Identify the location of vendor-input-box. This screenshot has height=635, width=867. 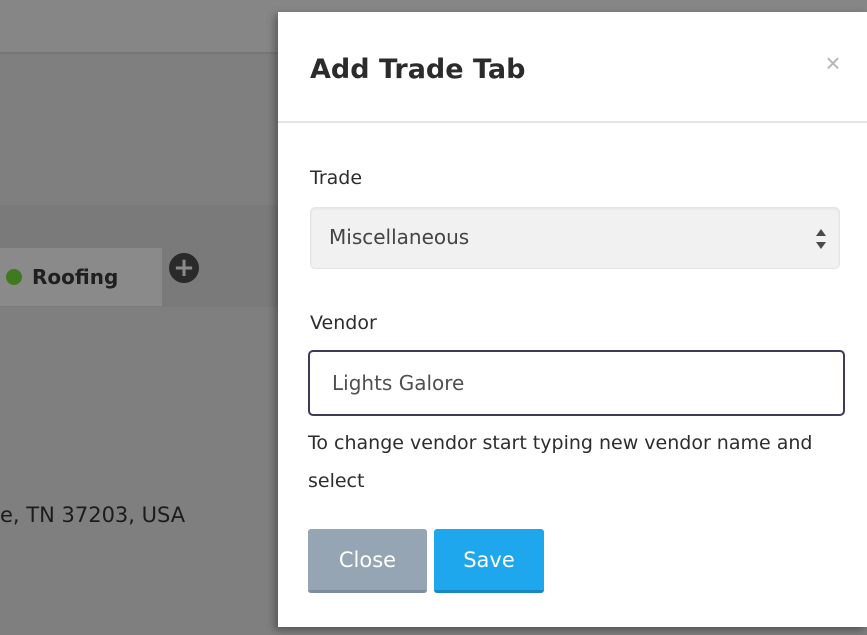
(576, 383).